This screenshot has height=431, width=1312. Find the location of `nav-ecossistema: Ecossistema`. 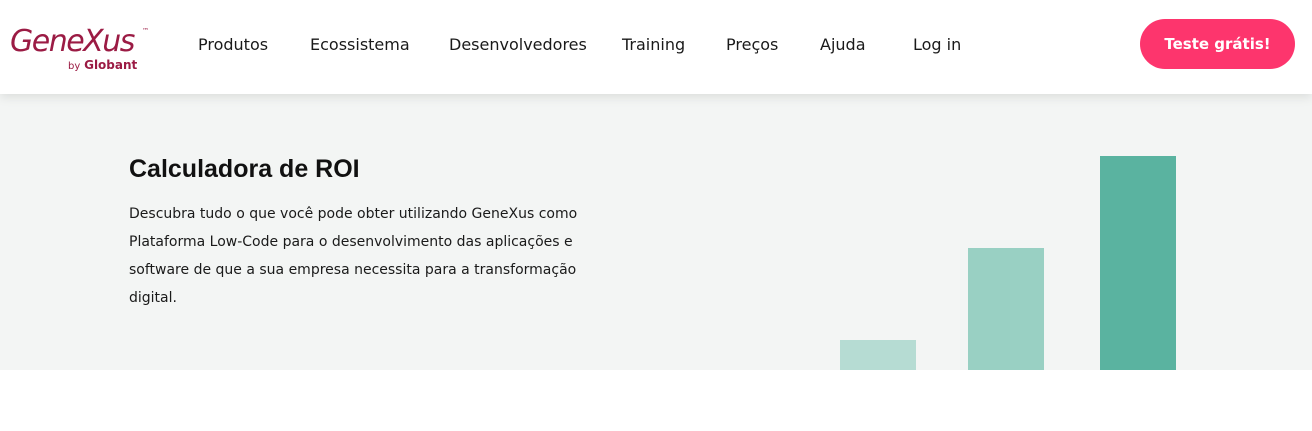

nav-ecossistema: Ecossistema is located at coordinates (360, 45).